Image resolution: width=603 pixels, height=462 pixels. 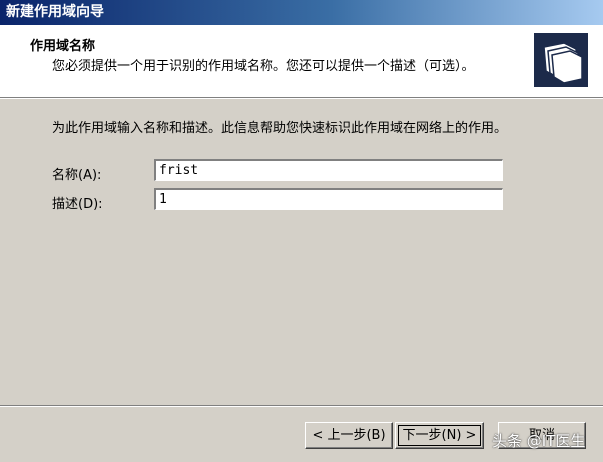 I want to click on name-input, so click(x=328, y=170).